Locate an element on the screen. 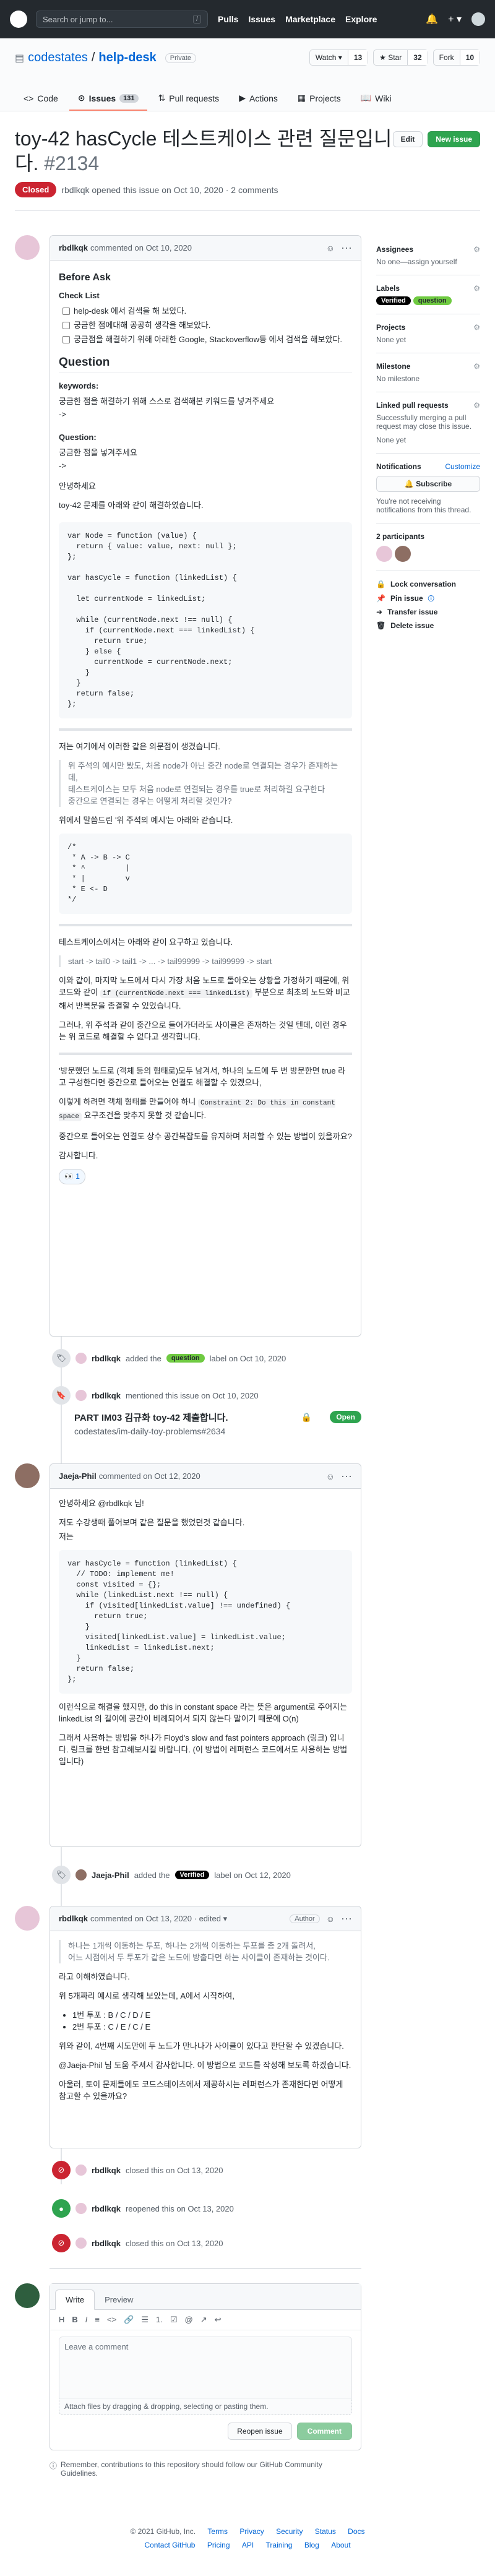  info-icon: ⓘ is located at coordinates (431, 598).